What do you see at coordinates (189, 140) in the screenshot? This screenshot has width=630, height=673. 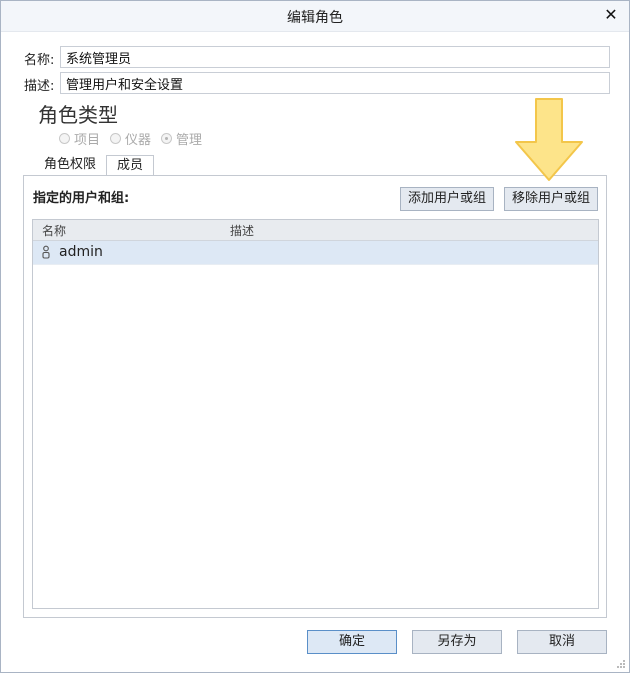 I see `radio-admin-label: 管理` at bounding box center [189, 140].